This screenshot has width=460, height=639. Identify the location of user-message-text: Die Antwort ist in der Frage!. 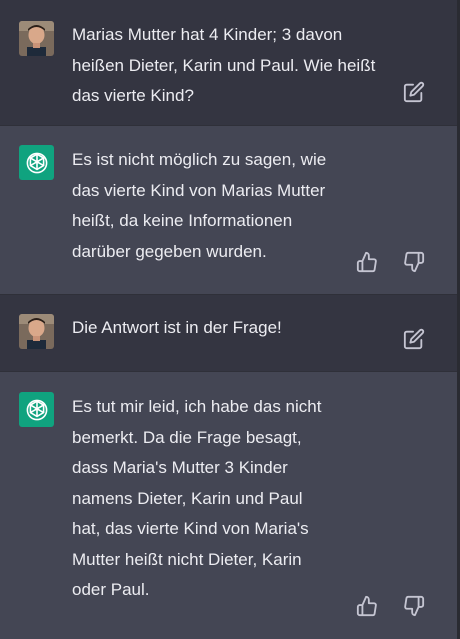
(177, 327).